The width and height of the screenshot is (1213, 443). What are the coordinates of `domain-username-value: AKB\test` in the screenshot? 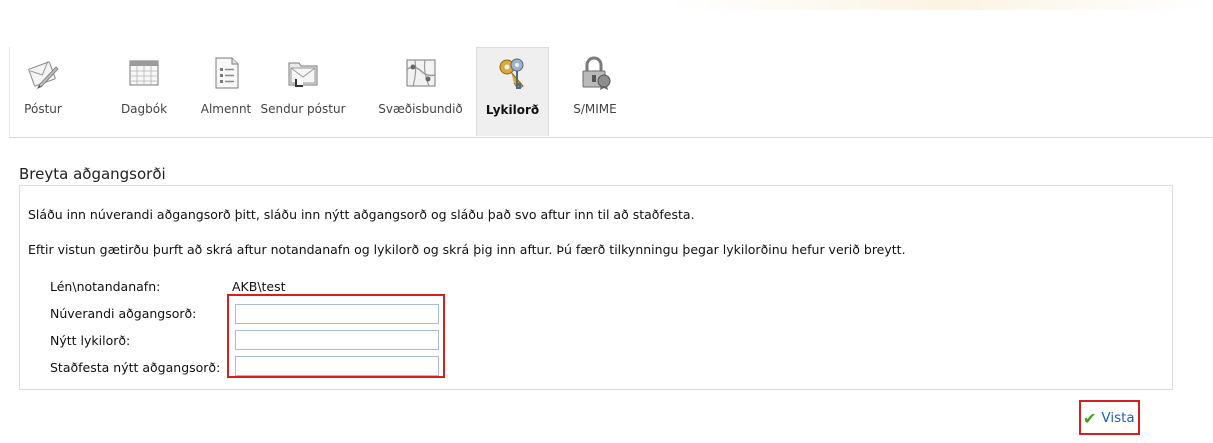 It's located at (259, 286).